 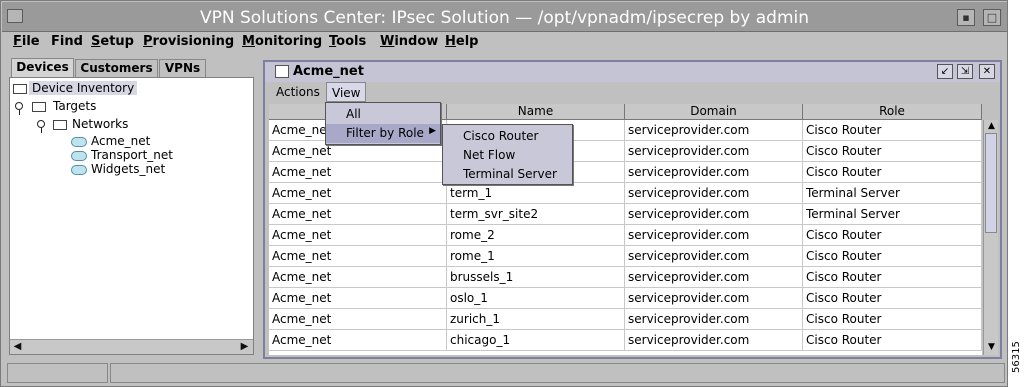 I want to click on menu-setup: Setup, so click(x=112, y=41).